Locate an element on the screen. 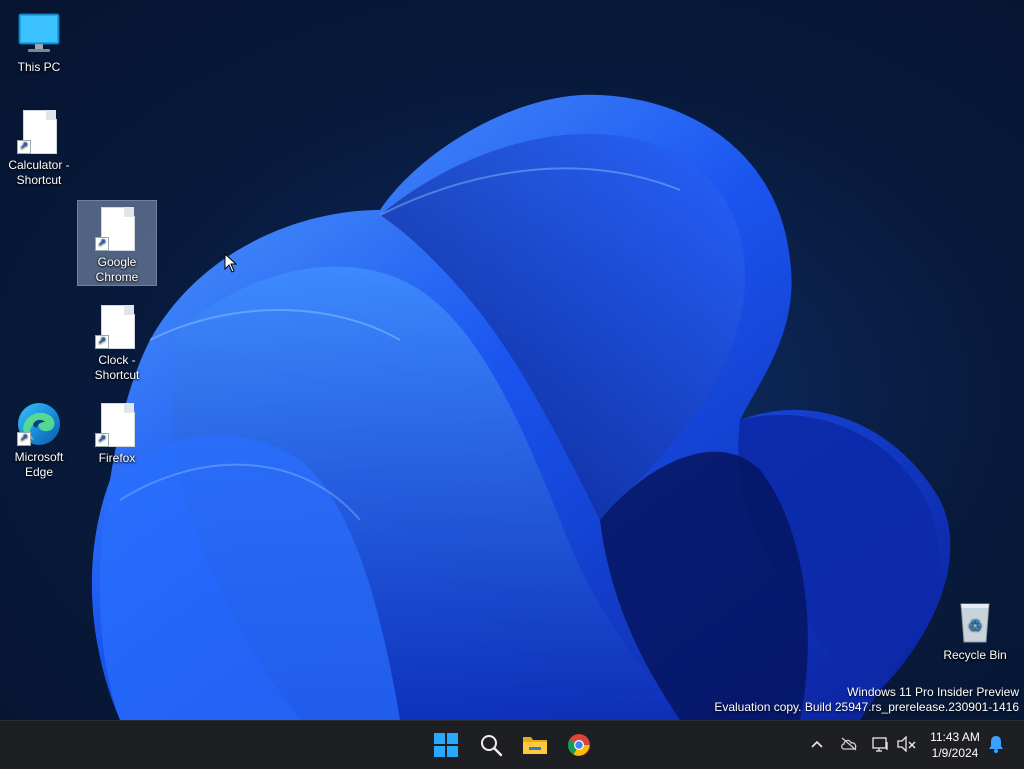  desktop-icon-label: Clock - Shortcut is located at coordinates (117, 367).